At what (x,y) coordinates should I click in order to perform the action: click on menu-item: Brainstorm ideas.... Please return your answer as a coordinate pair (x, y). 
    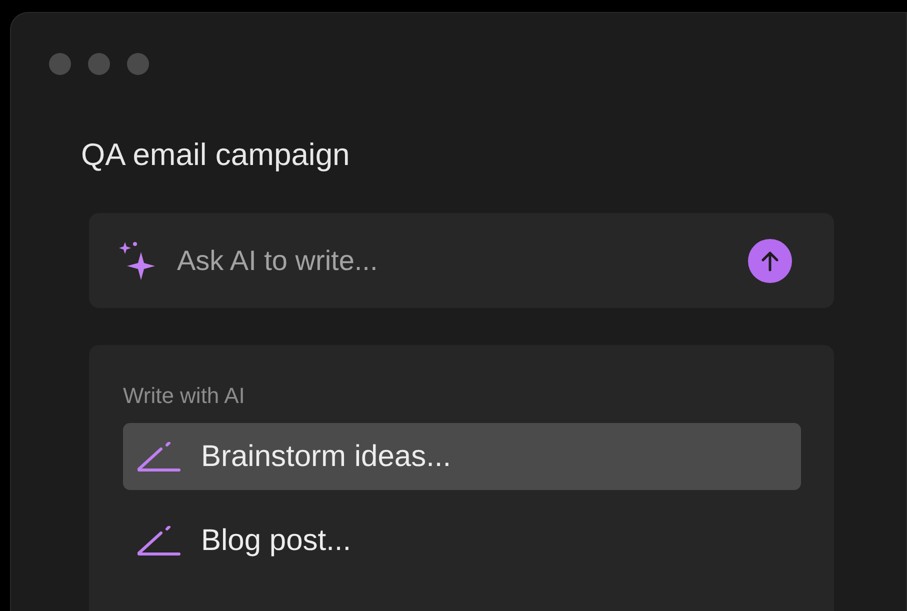
    Looking at the image, I should click on (462, 456).